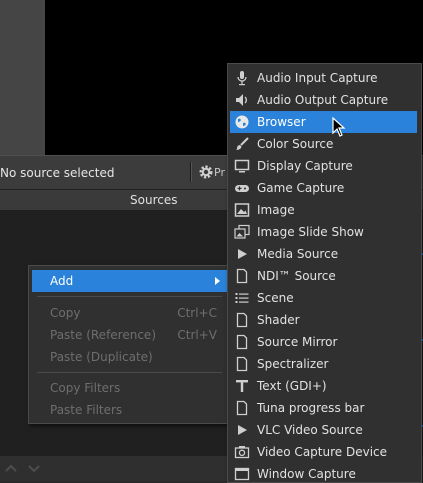 The height and width of the screenshot is (483, 423). I want to click on submenu-item-window-capture: Window Capture, so click(323, 472).